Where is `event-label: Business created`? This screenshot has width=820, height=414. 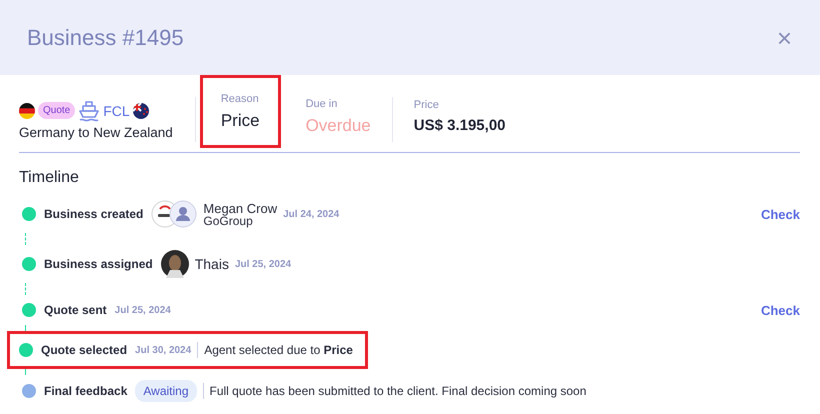 event-label: Business created is located at coordinates (94, 214).